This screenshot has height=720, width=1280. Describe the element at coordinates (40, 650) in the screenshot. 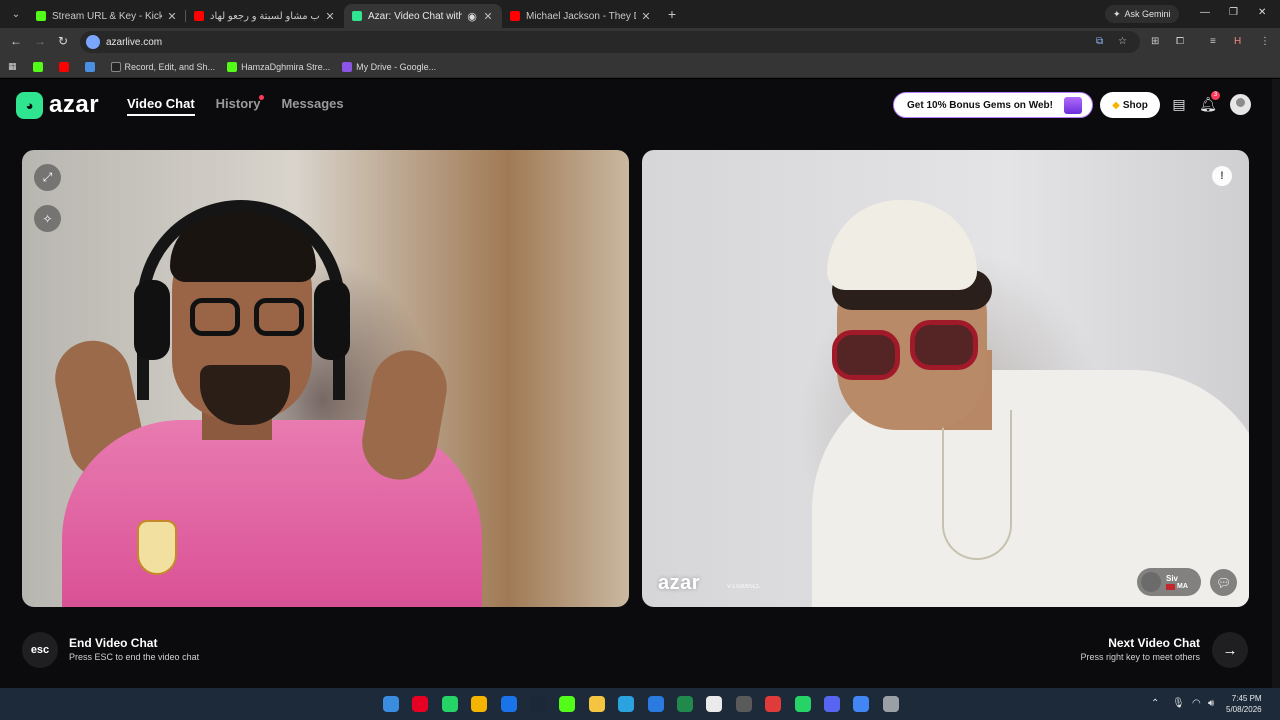

I see `end-chat-button: esc` at that location.